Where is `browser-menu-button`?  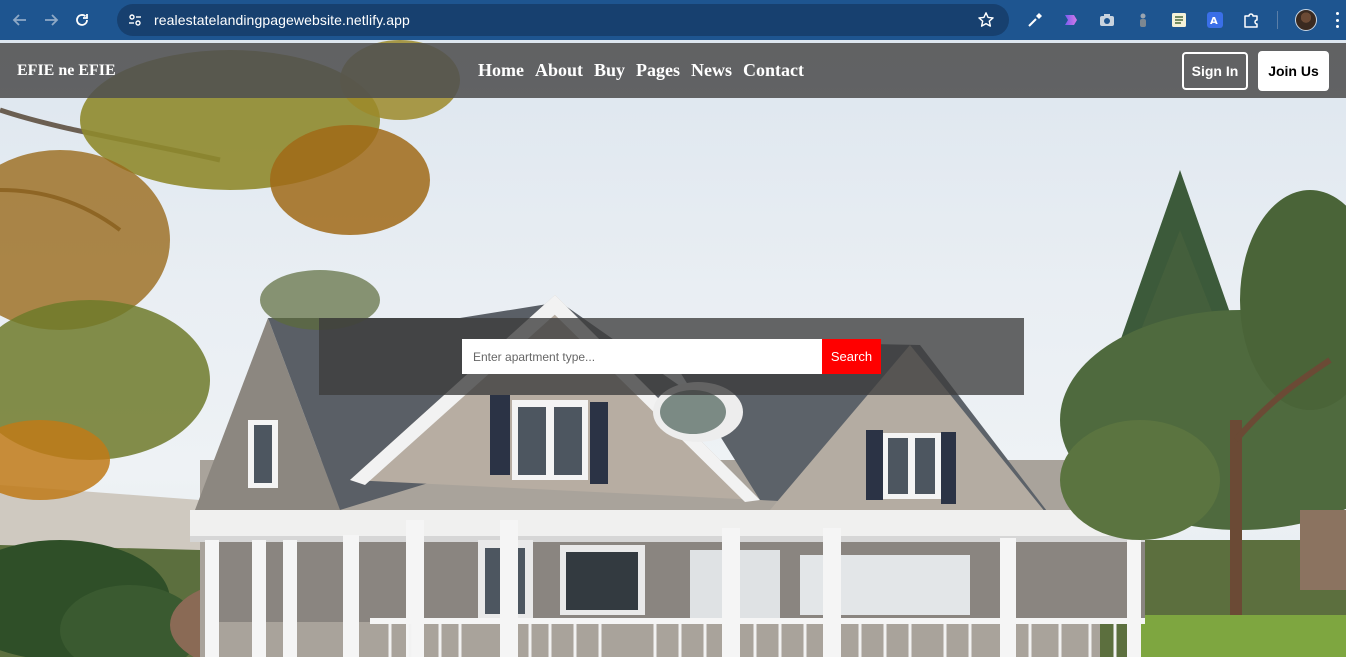
browser-menu-button is located at coordinates (1338, 20).